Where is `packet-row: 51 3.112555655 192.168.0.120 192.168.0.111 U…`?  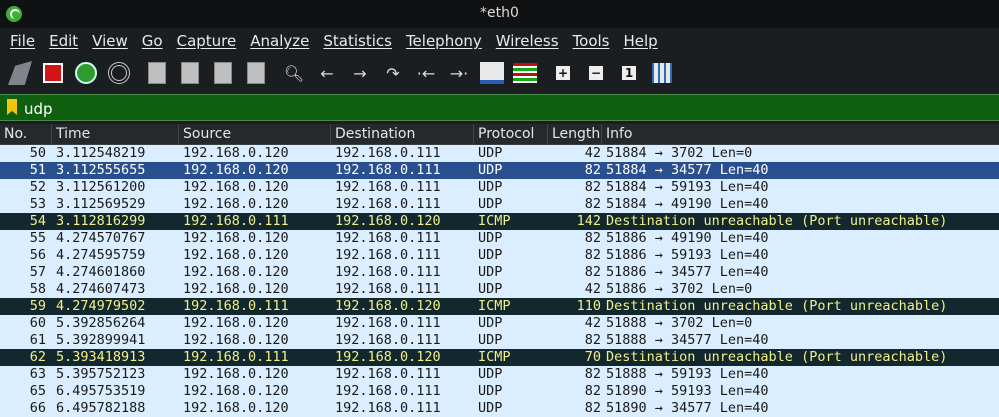 packet-row: 51 3.112555655 192.168.0.120 192.168.0.111 U… is located at coordinates (499, 170).